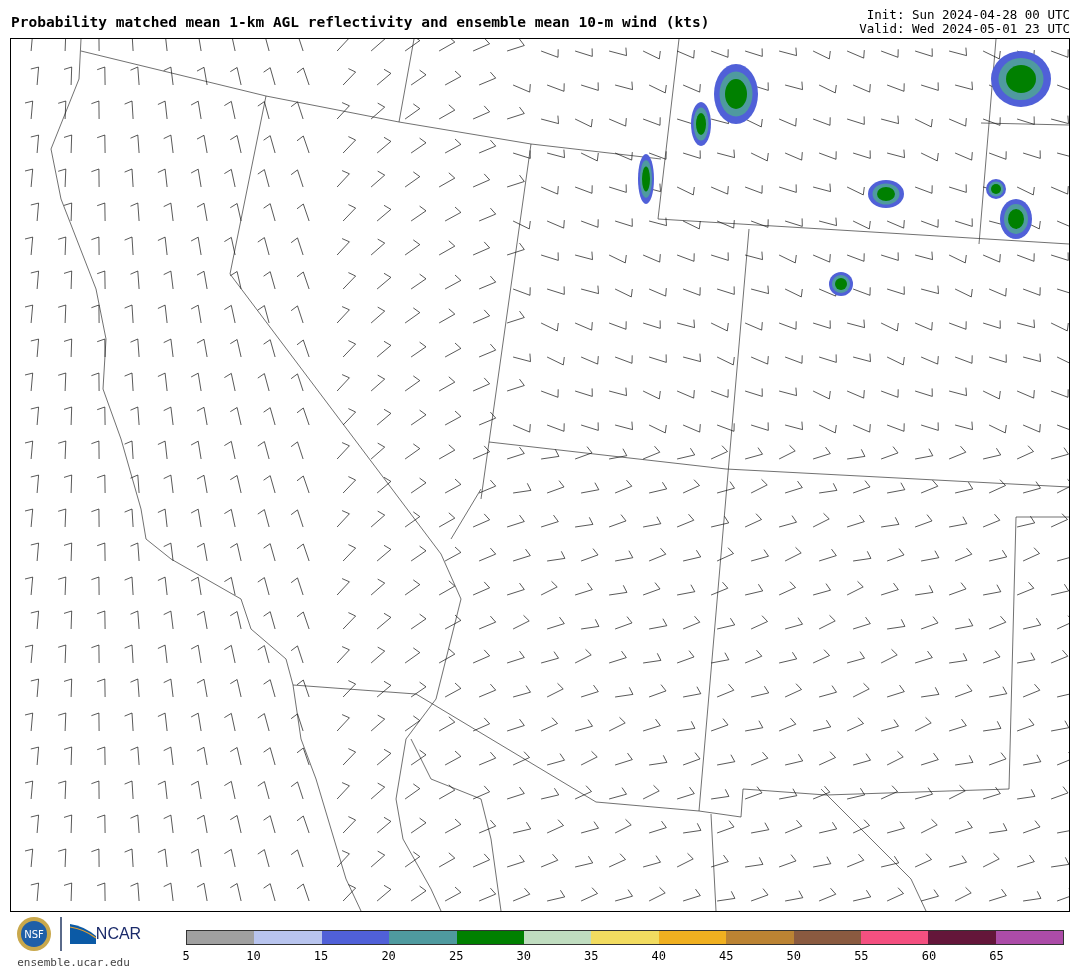 The height and width of the screenshot is (973, 1080). What do you see at coordinates (360, 23) in the screenshot?
I see `chart-title: Probability matched mean 1-km AGL reflectivity and ensemble mean 10-m wind (kts)` at bounding box center [360, 23].